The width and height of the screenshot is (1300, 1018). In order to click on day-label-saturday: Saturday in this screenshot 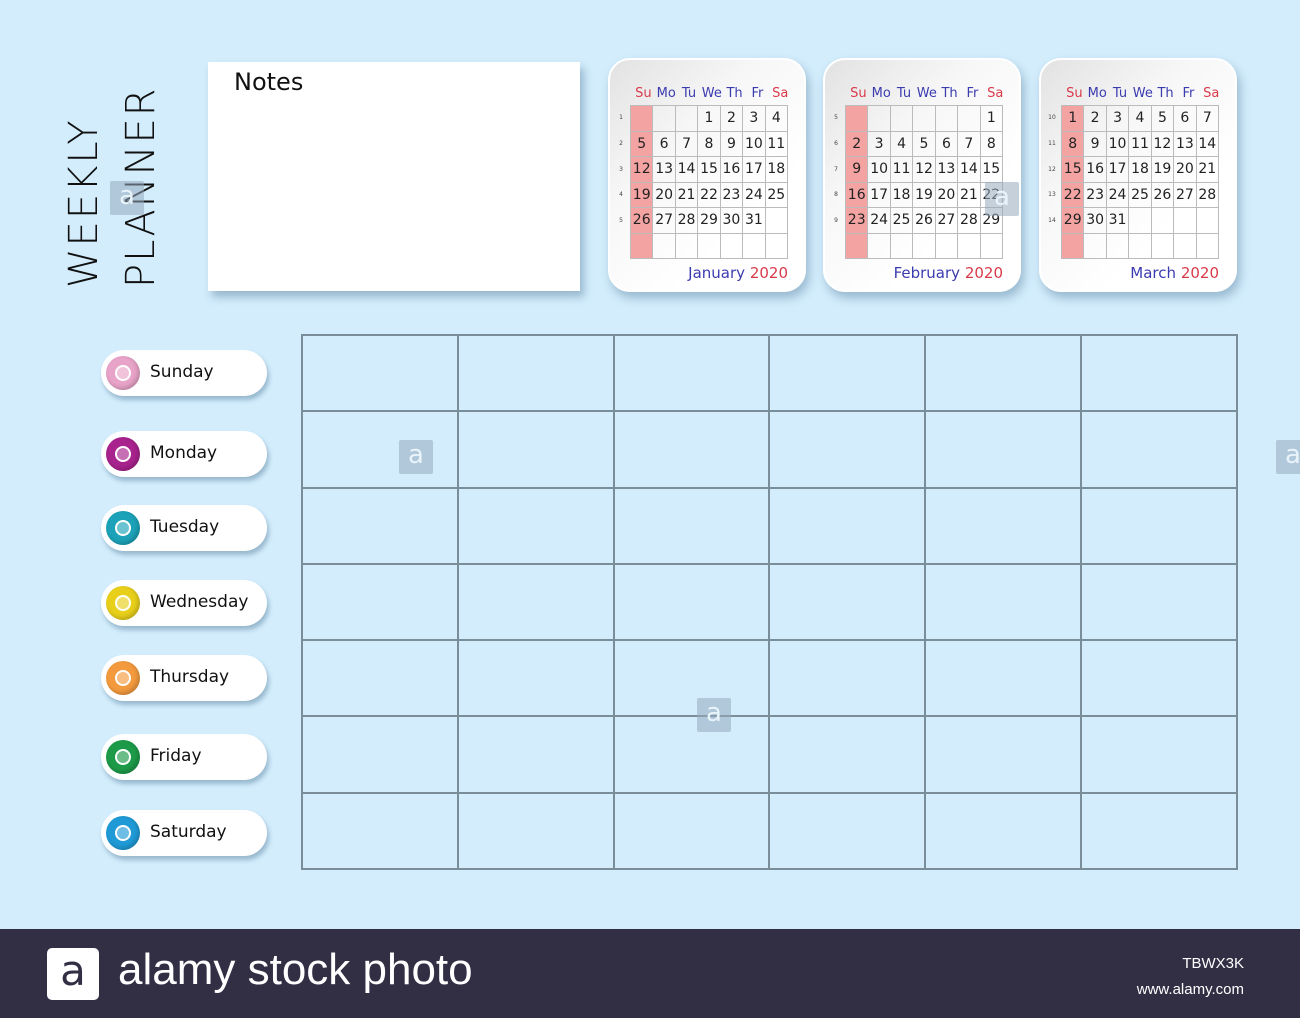, I will do `click(184, 833)`.